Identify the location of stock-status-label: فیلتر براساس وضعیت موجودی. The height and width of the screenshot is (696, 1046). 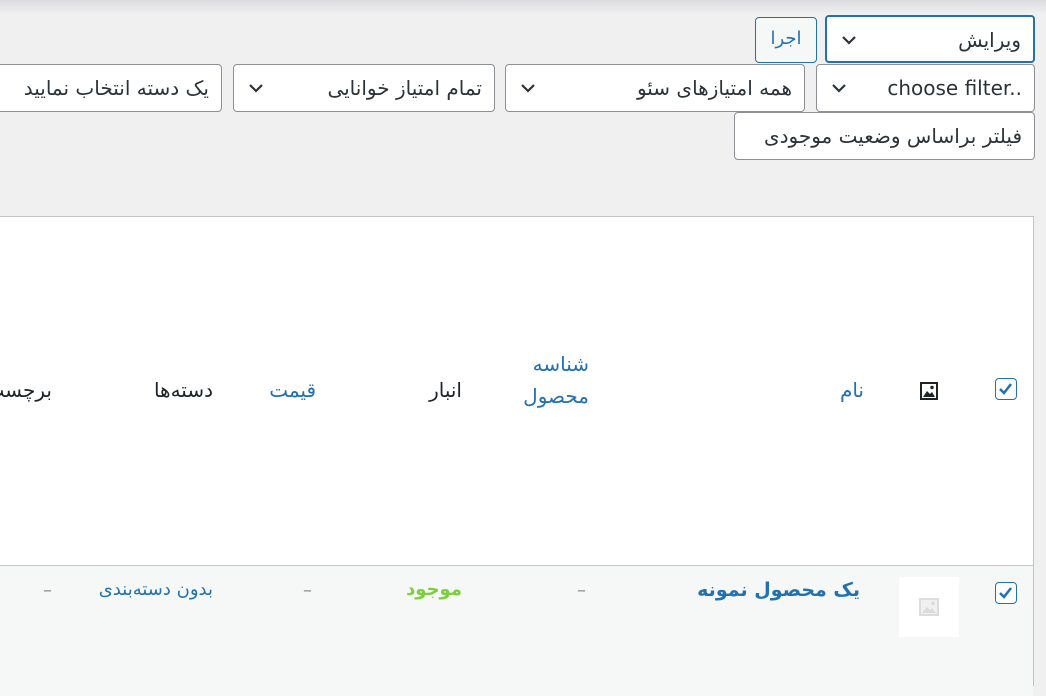
(892, 136).